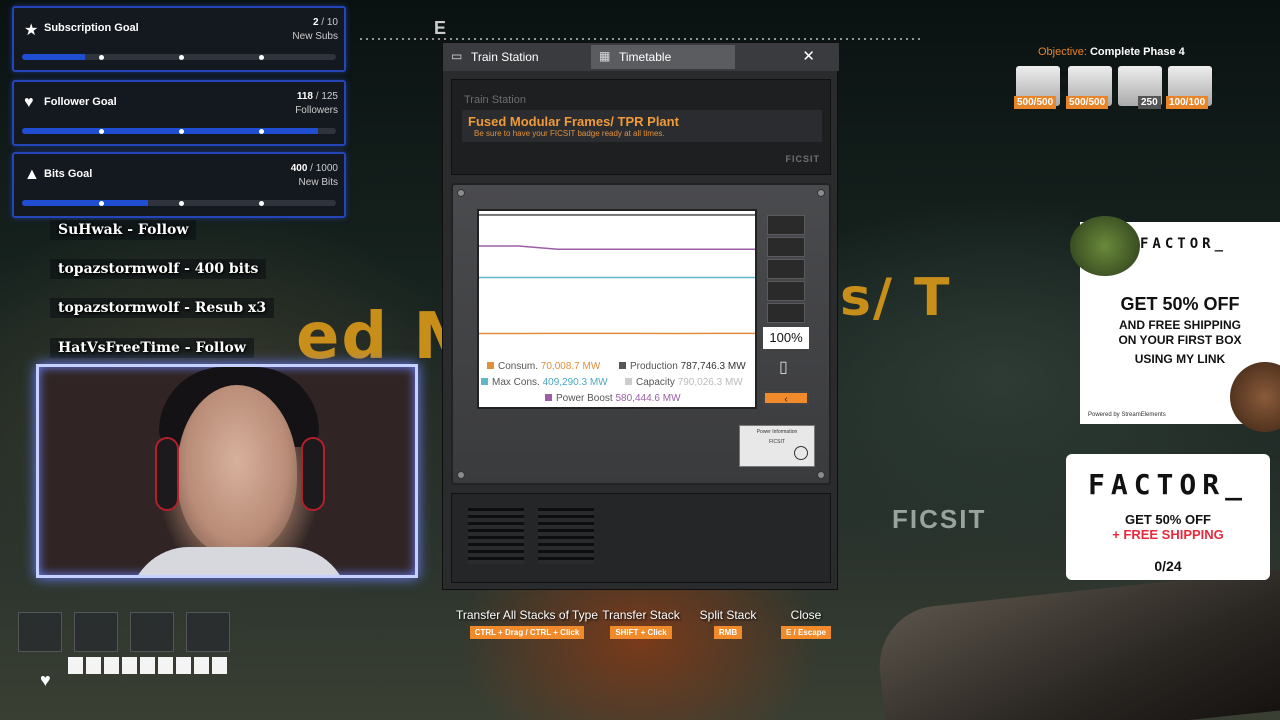 The image size is (1280, 720). I want to click on action-key: CTRL + Drag / CTRL + Click, so click(527, 632).